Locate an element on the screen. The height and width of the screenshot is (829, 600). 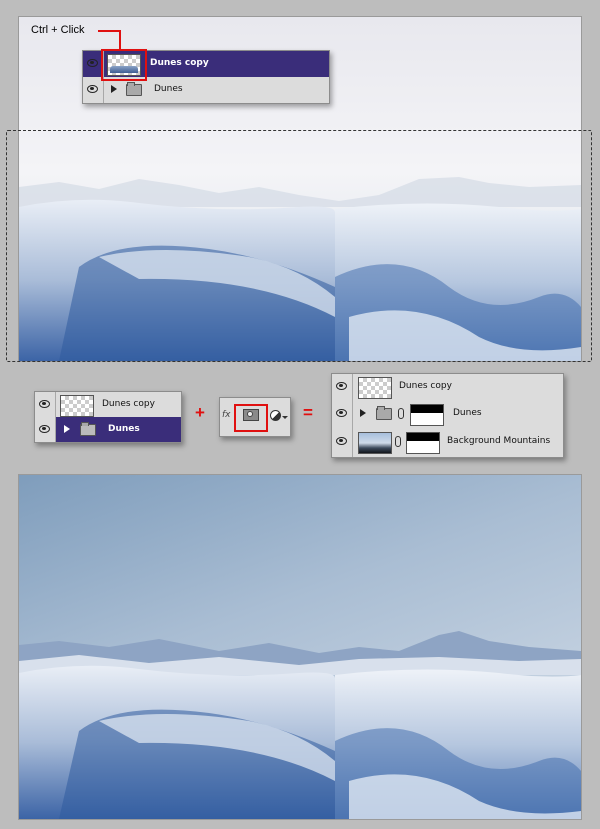
layers-panel-result: Dunes copy Dunes Background Mountains is located at coordinates (447, 415).